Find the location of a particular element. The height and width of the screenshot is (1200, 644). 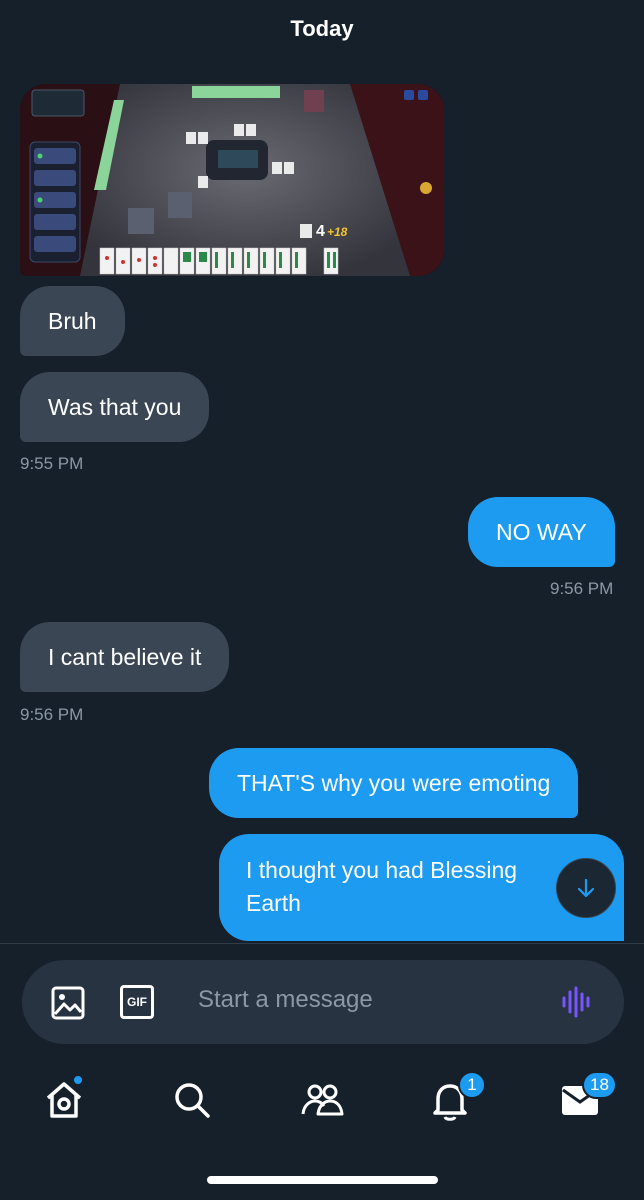

gif-icon: GIF is located at coordinates (137, 1002).